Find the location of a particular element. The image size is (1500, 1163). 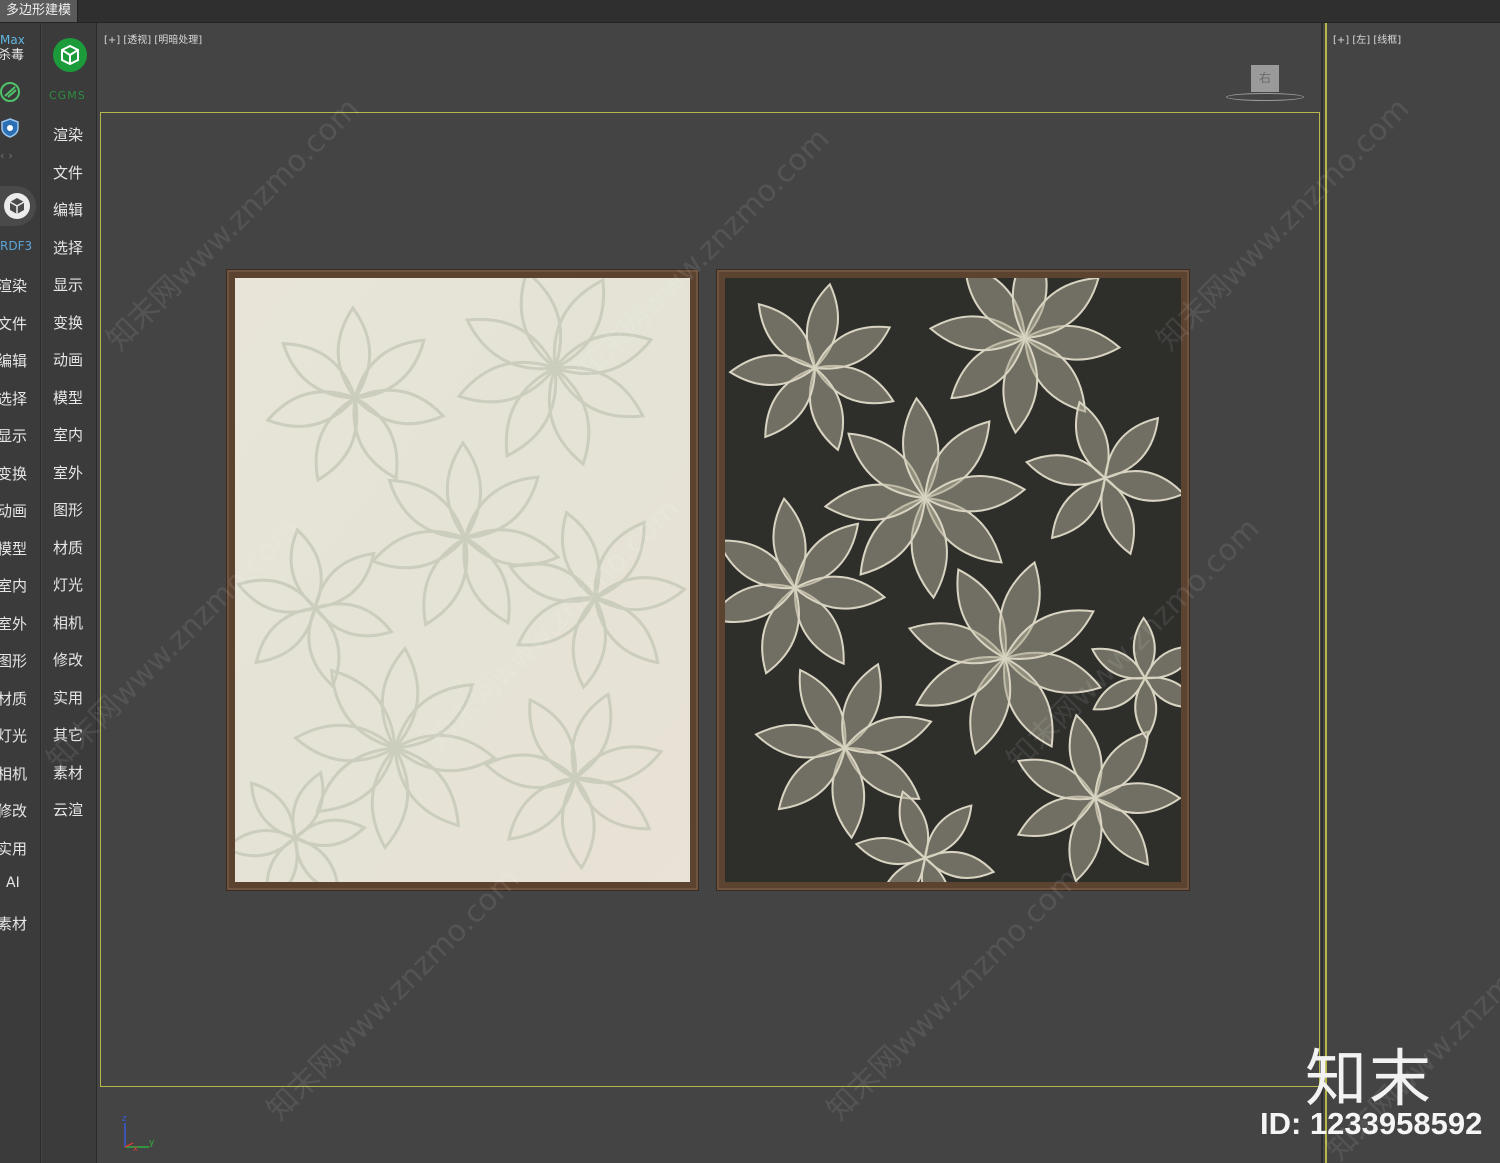

left-menu-item: 文件 is located at coordinates (13, 323).